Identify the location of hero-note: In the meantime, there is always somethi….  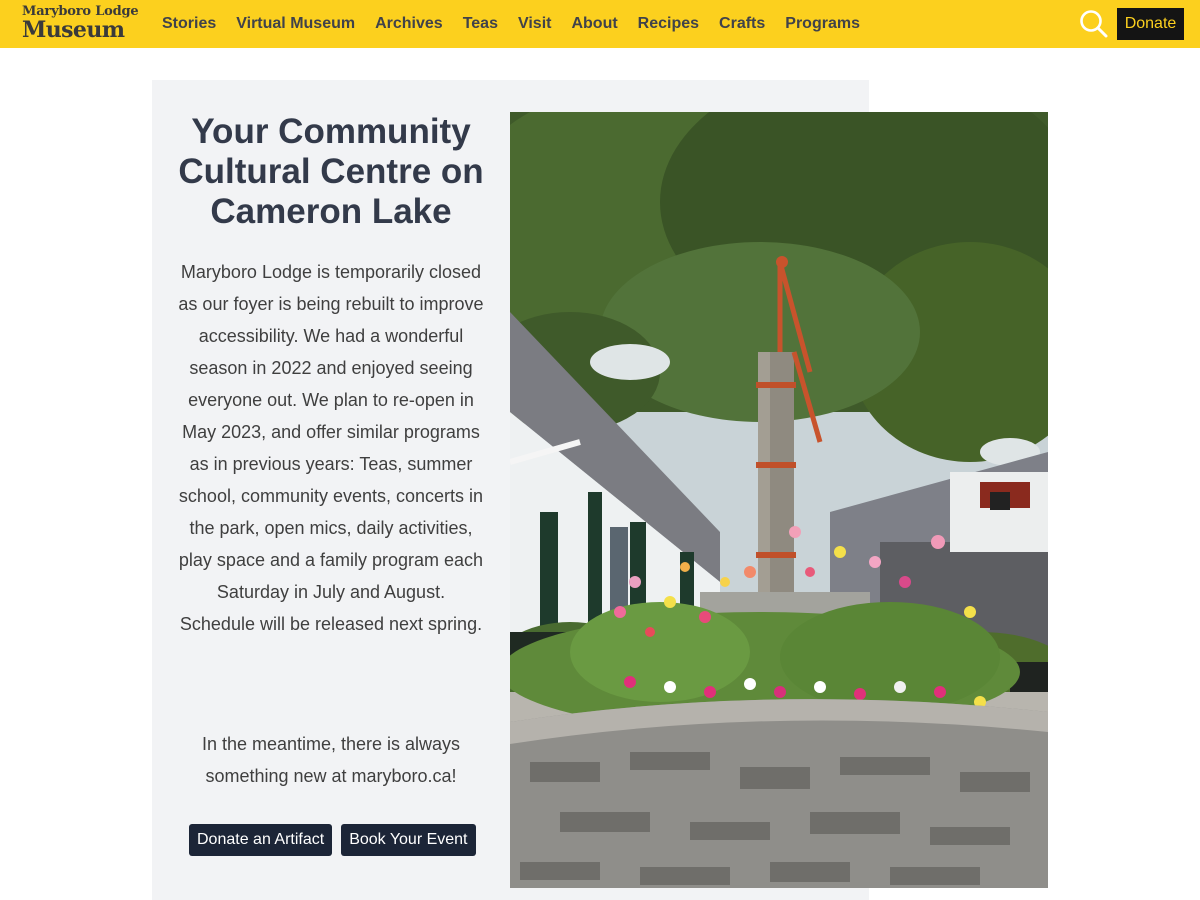
(331, 760).